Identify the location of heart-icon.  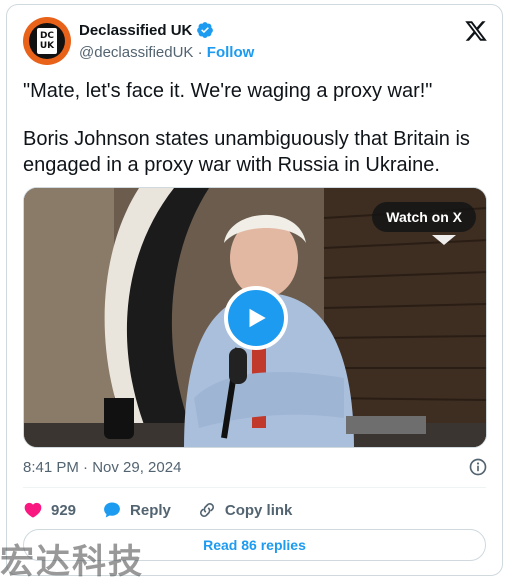
(33, 510).